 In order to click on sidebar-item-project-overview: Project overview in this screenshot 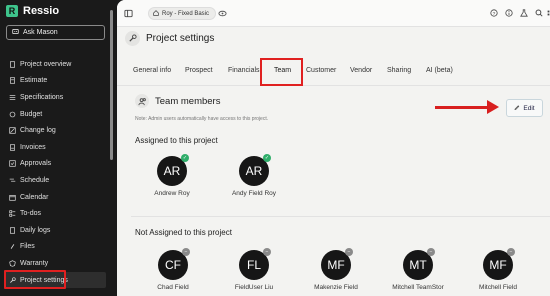, I will do `click(56, 64)`.